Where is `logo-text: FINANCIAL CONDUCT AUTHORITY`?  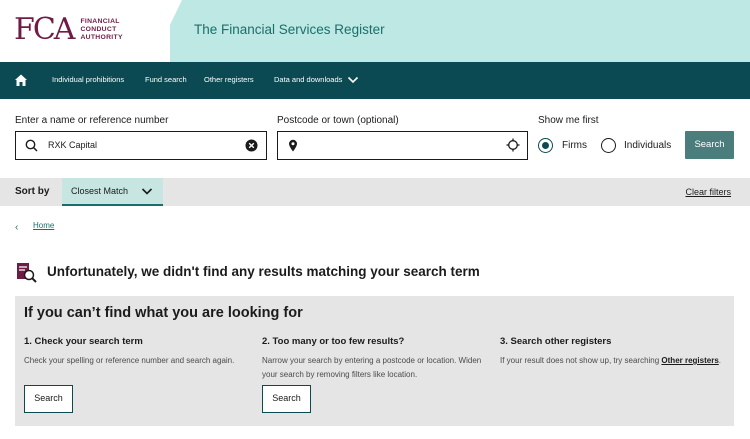
logo-text: FINANCIAL CONDUCT AUTHORITY is located at coordinates (101, 30).